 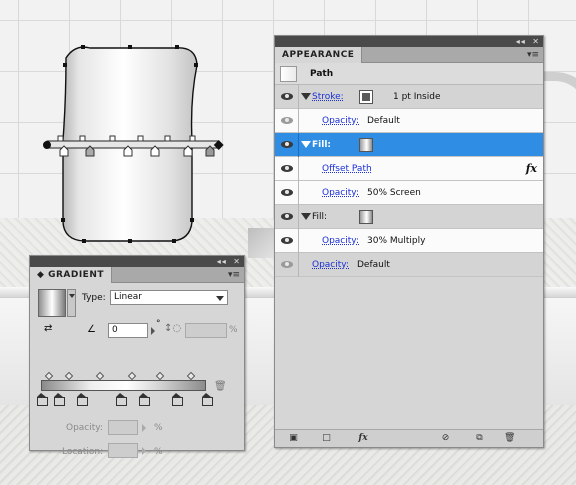 I want to click on list-item-stroke: Stroke: 1 pt Inside, so click(x=409, y=97).